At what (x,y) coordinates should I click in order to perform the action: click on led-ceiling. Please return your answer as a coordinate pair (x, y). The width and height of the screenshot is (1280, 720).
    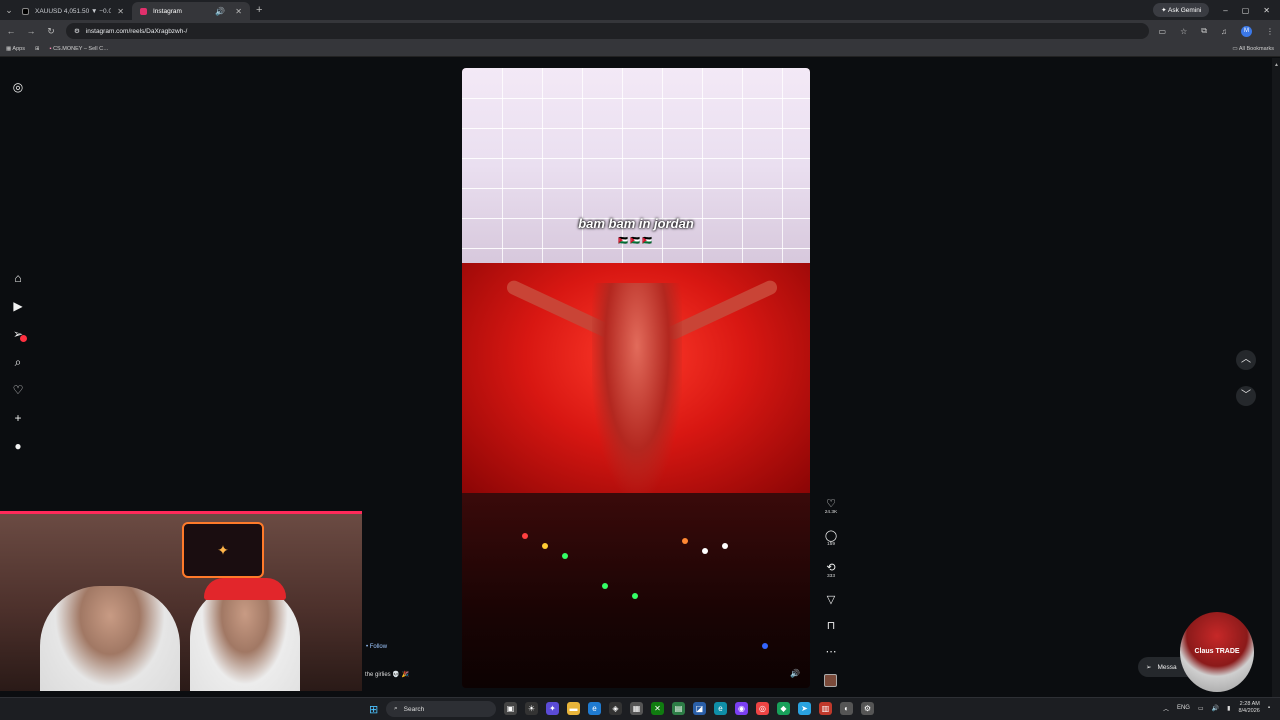
    Looking at the image, I should click on (636, 165).